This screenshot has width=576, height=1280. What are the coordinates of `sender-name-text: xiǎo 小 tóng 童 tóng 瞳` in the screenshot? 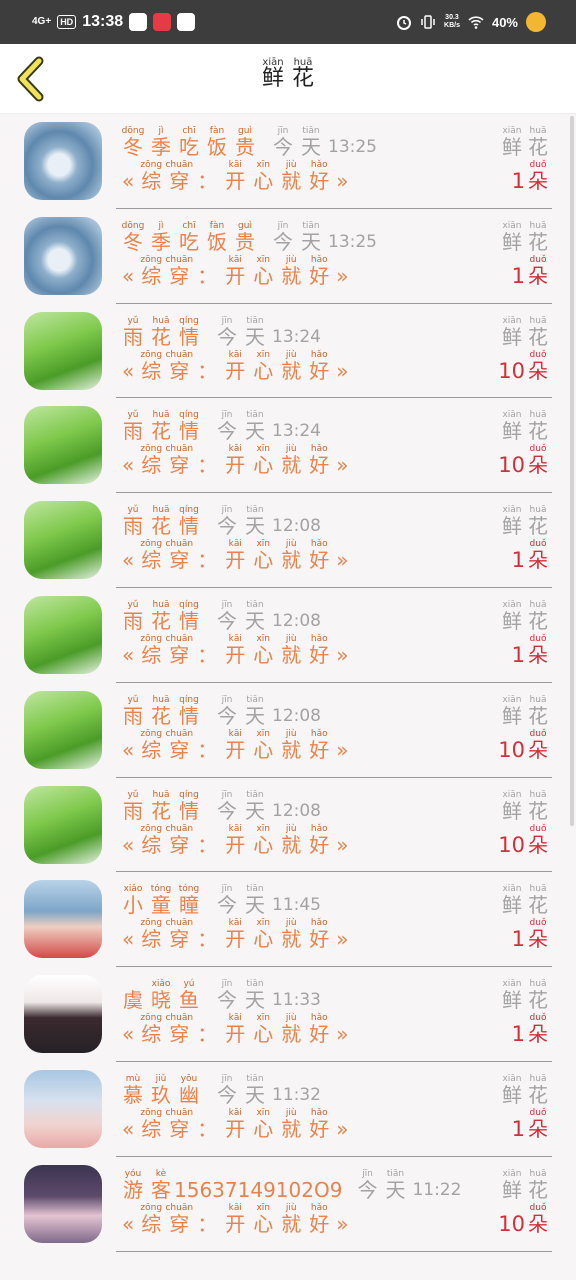 It's located at (161, 900).